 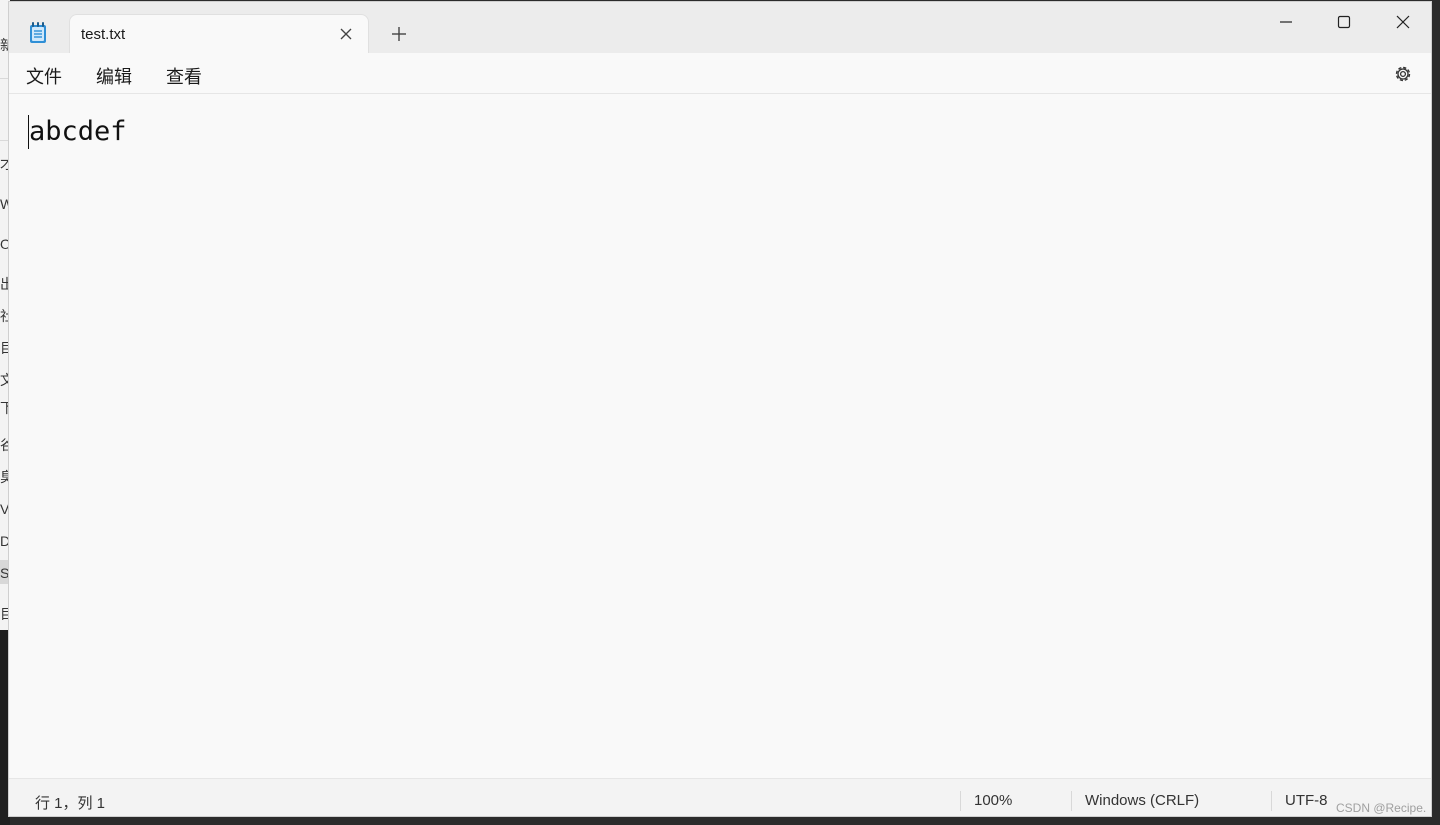 I want to click on zoom-level: 100%, so click(x=993, y=800).